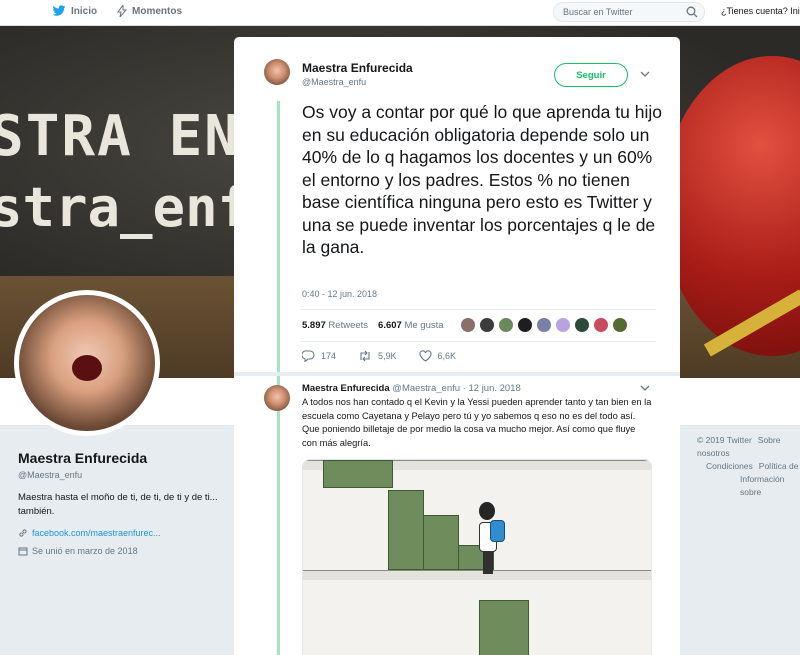  What do you see at coordinates (692, 12) in the screenshot?
I see `search-icon` at bounding box center [692, 12].